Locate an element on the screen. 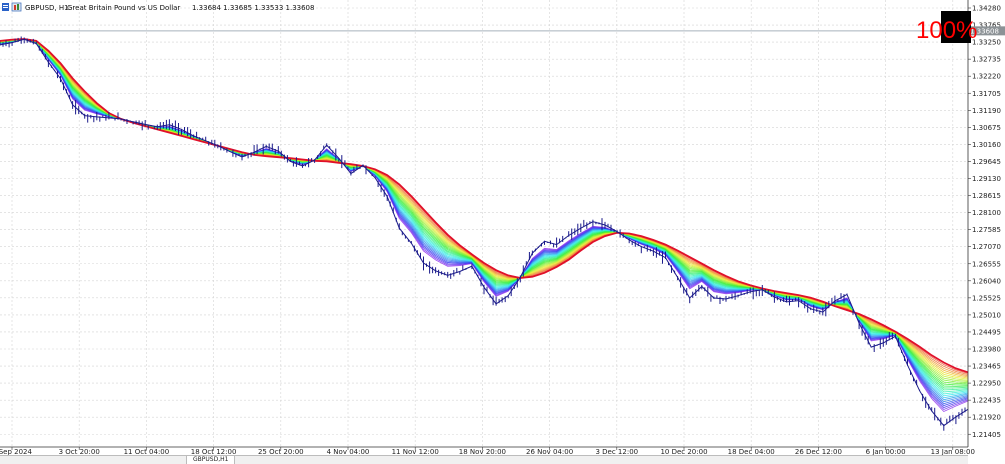  chart-window-icon is located at coordinates (16, 7).